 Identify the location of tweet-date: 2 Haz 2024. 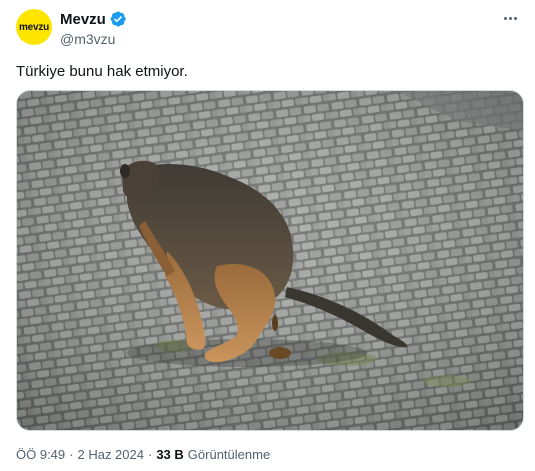
(110, 454).